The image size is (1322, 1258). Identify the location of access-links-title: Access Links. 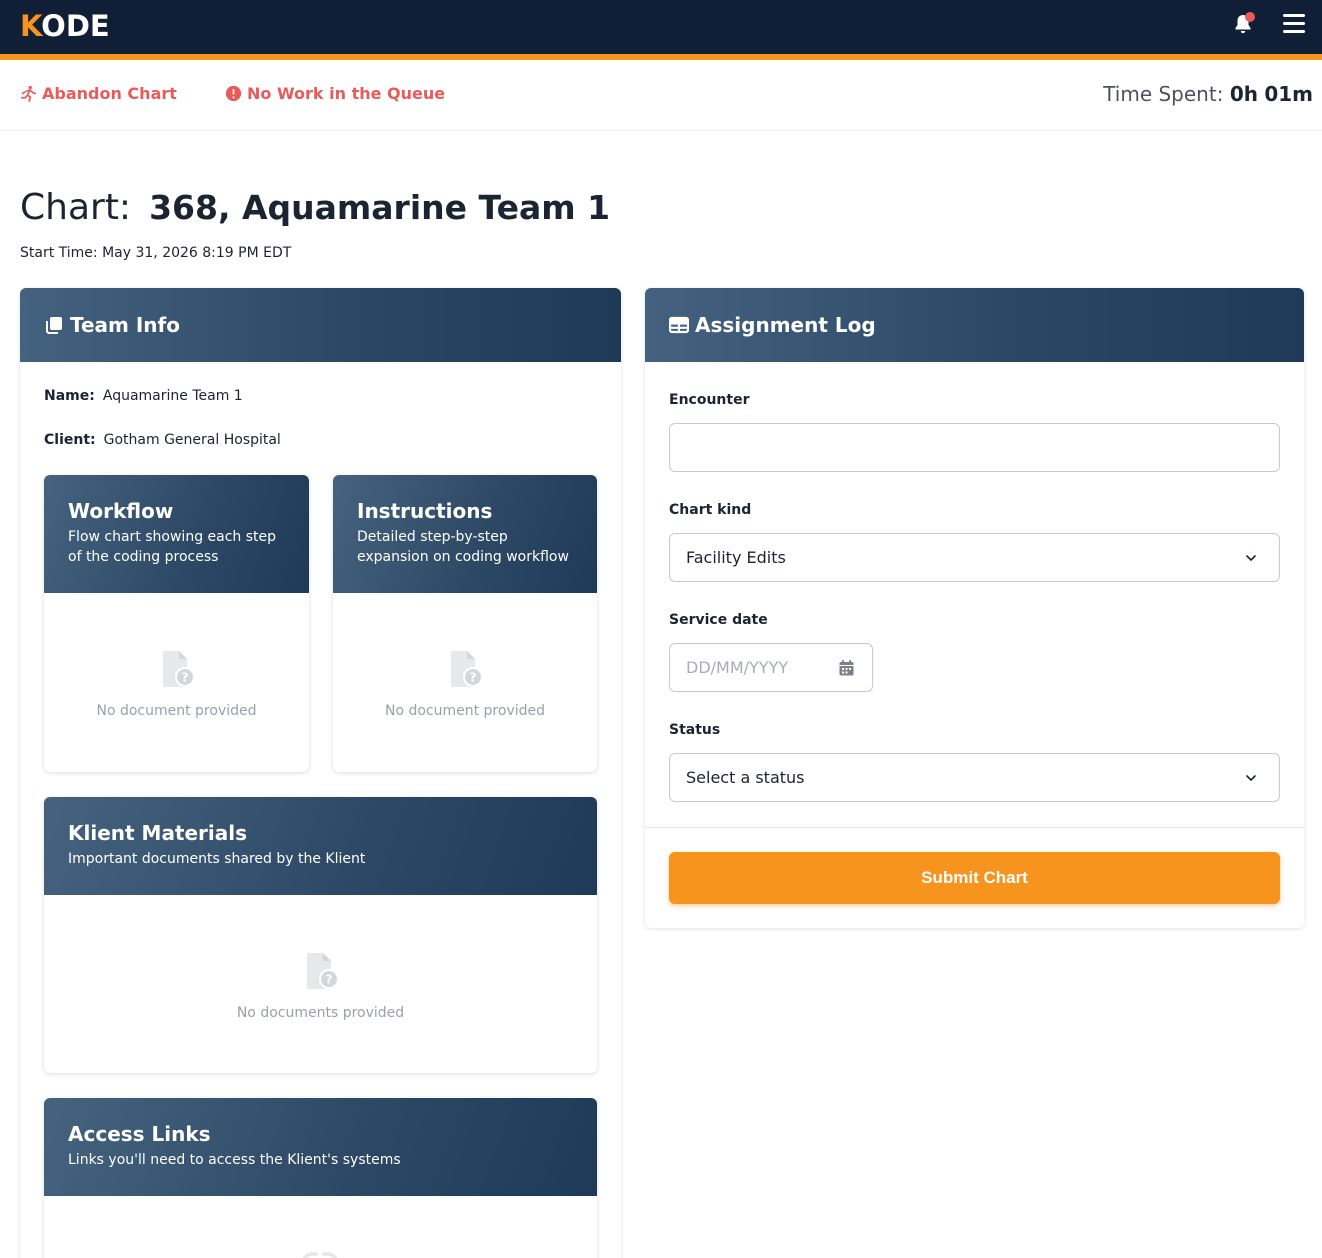
(139, 1134).